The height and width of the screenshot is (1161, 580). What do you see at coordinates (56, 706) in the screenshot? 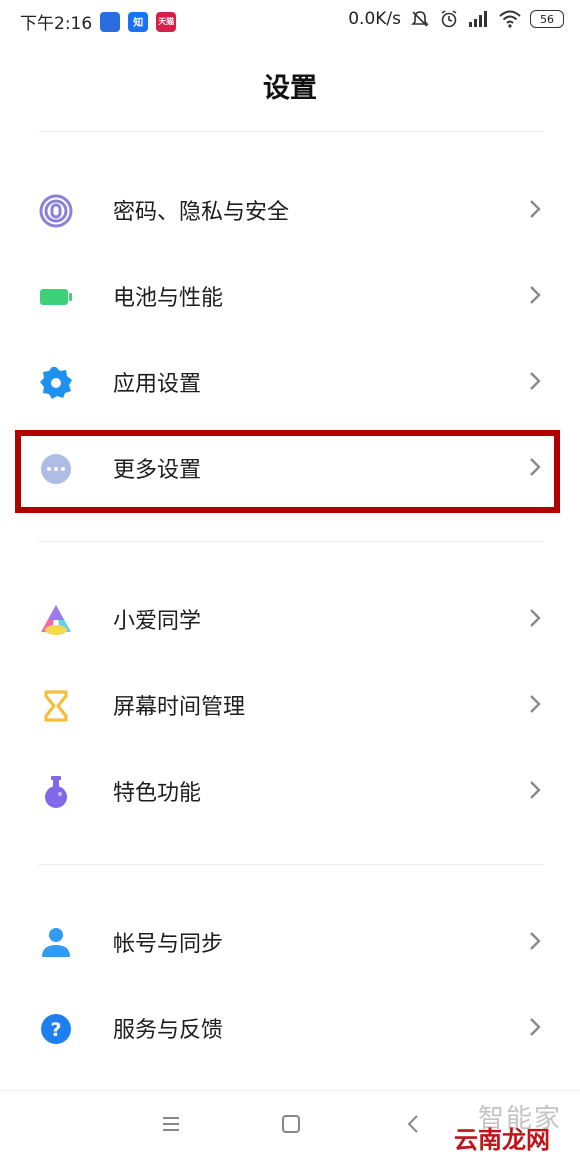
I see `hourglass-icon` at bounding box center [56, 706].